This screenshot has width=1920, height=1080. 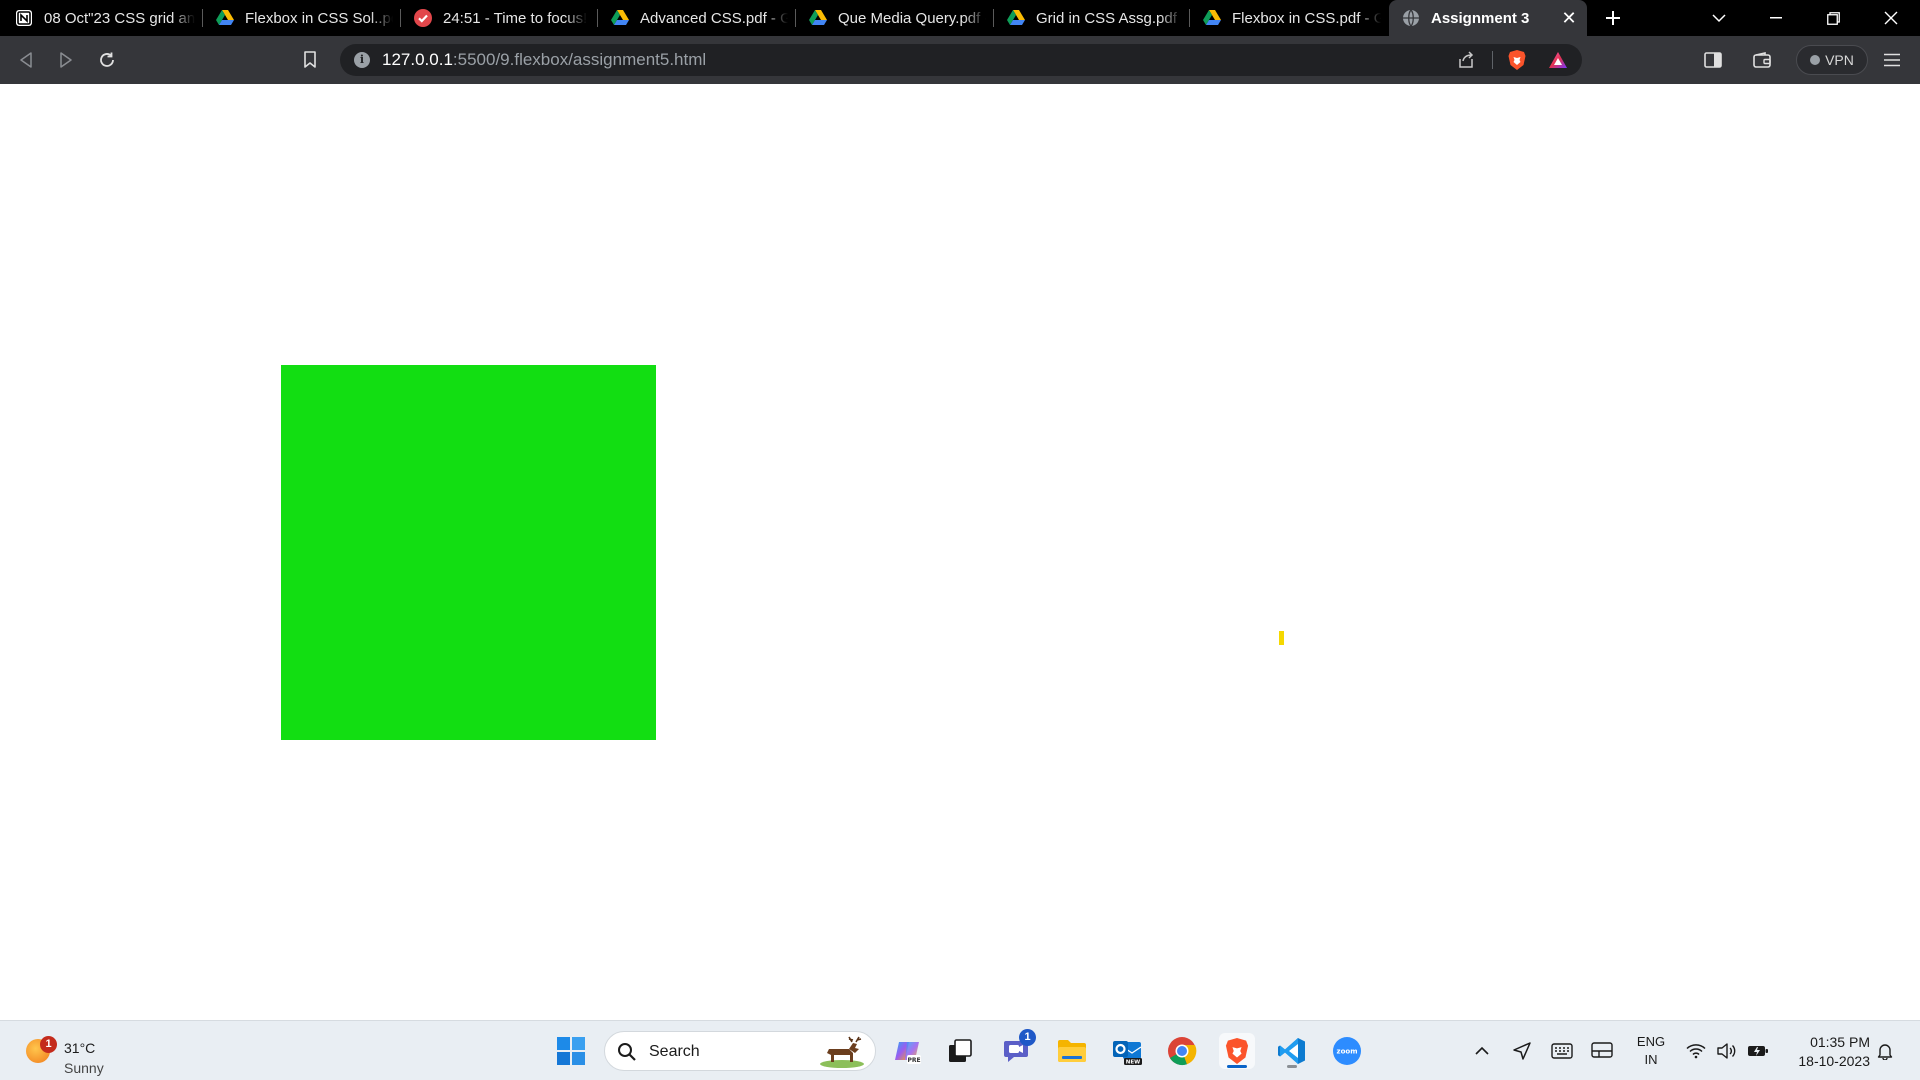 I want to click on tab-flexbox-sol-pdf: Flexbox in CSS Sol..pdf, so click(x=302, y=18).